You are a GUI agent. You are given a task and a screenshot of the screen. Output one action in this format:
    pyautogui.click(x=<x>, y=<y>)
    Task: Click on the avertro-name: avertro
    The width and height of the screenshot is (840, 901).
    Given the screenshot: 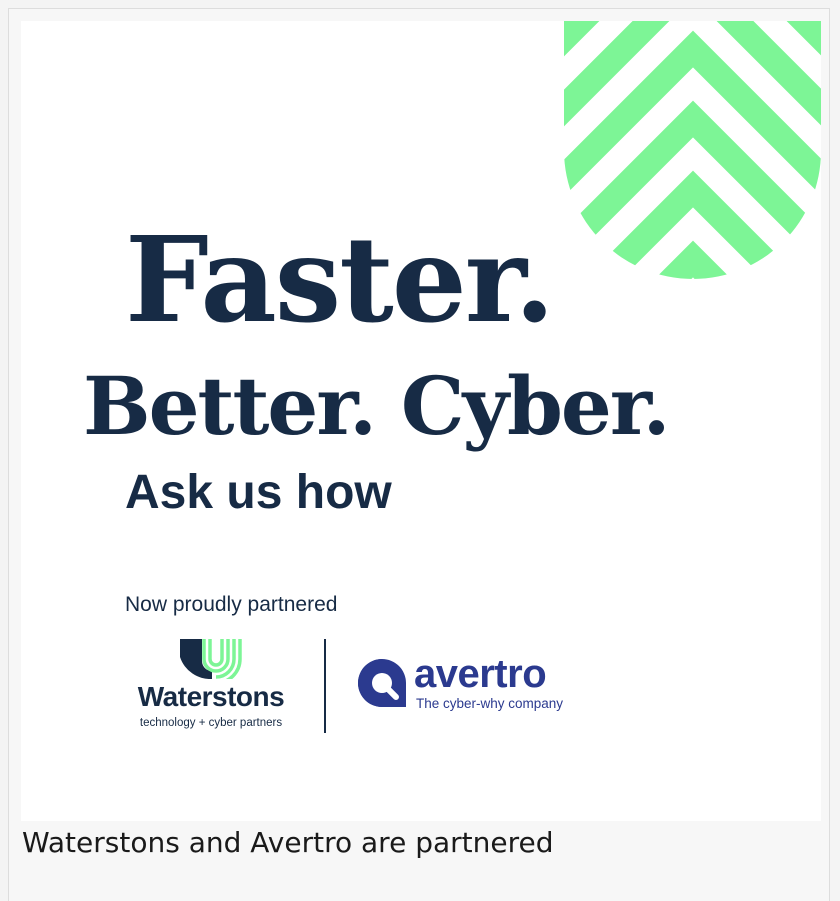 What is the action you would take?
    pyautogui.click(x=480, y=674)
    